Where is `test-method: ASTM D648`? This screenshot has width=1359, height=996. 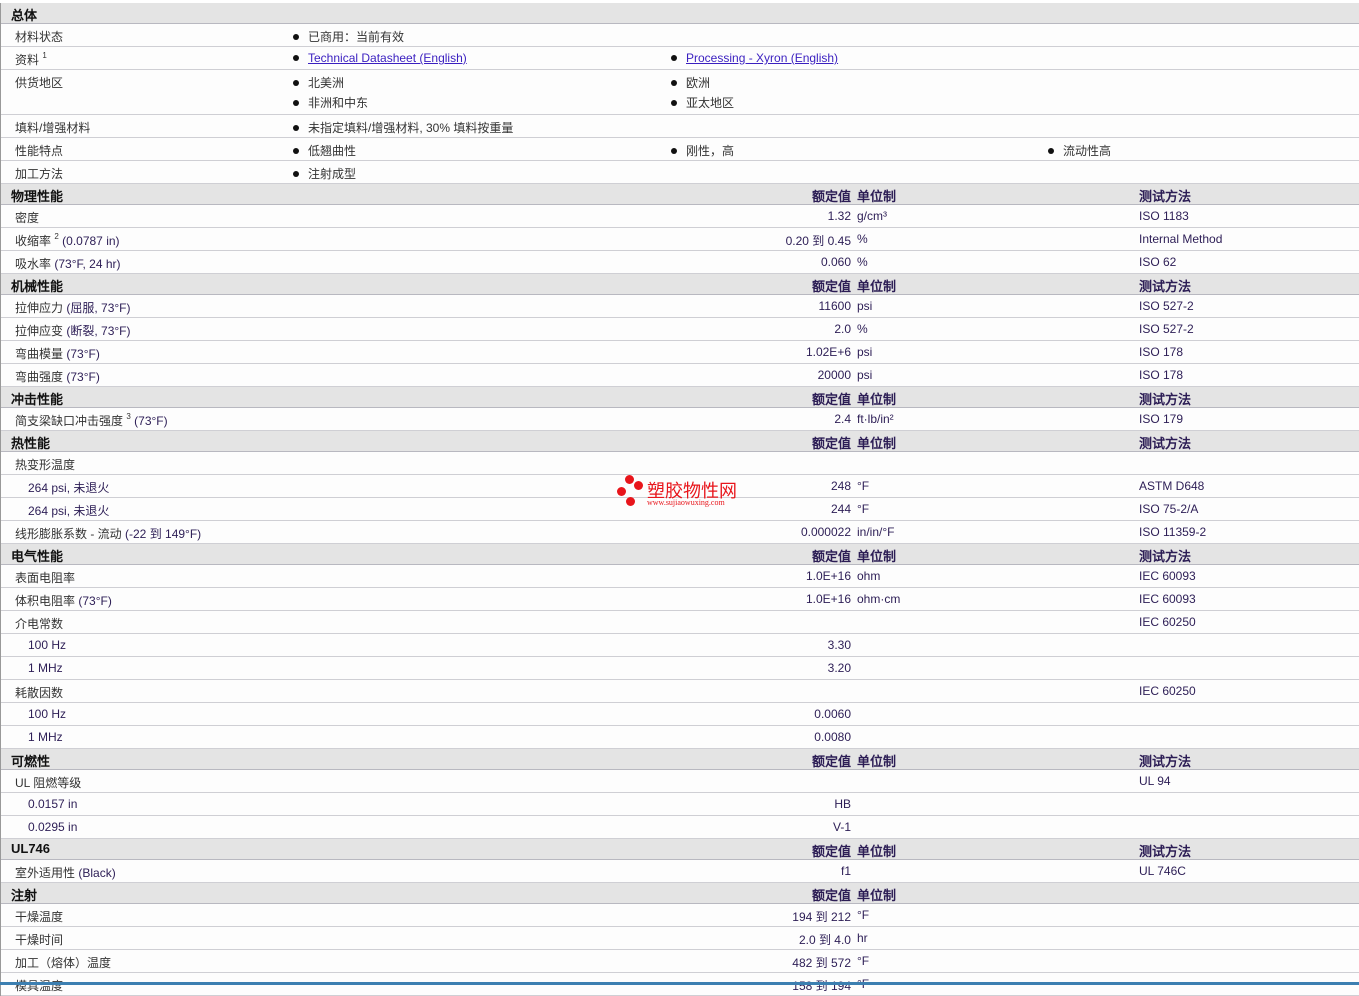 test-method: ASTM D648 is located at coordinates (1172, 486).